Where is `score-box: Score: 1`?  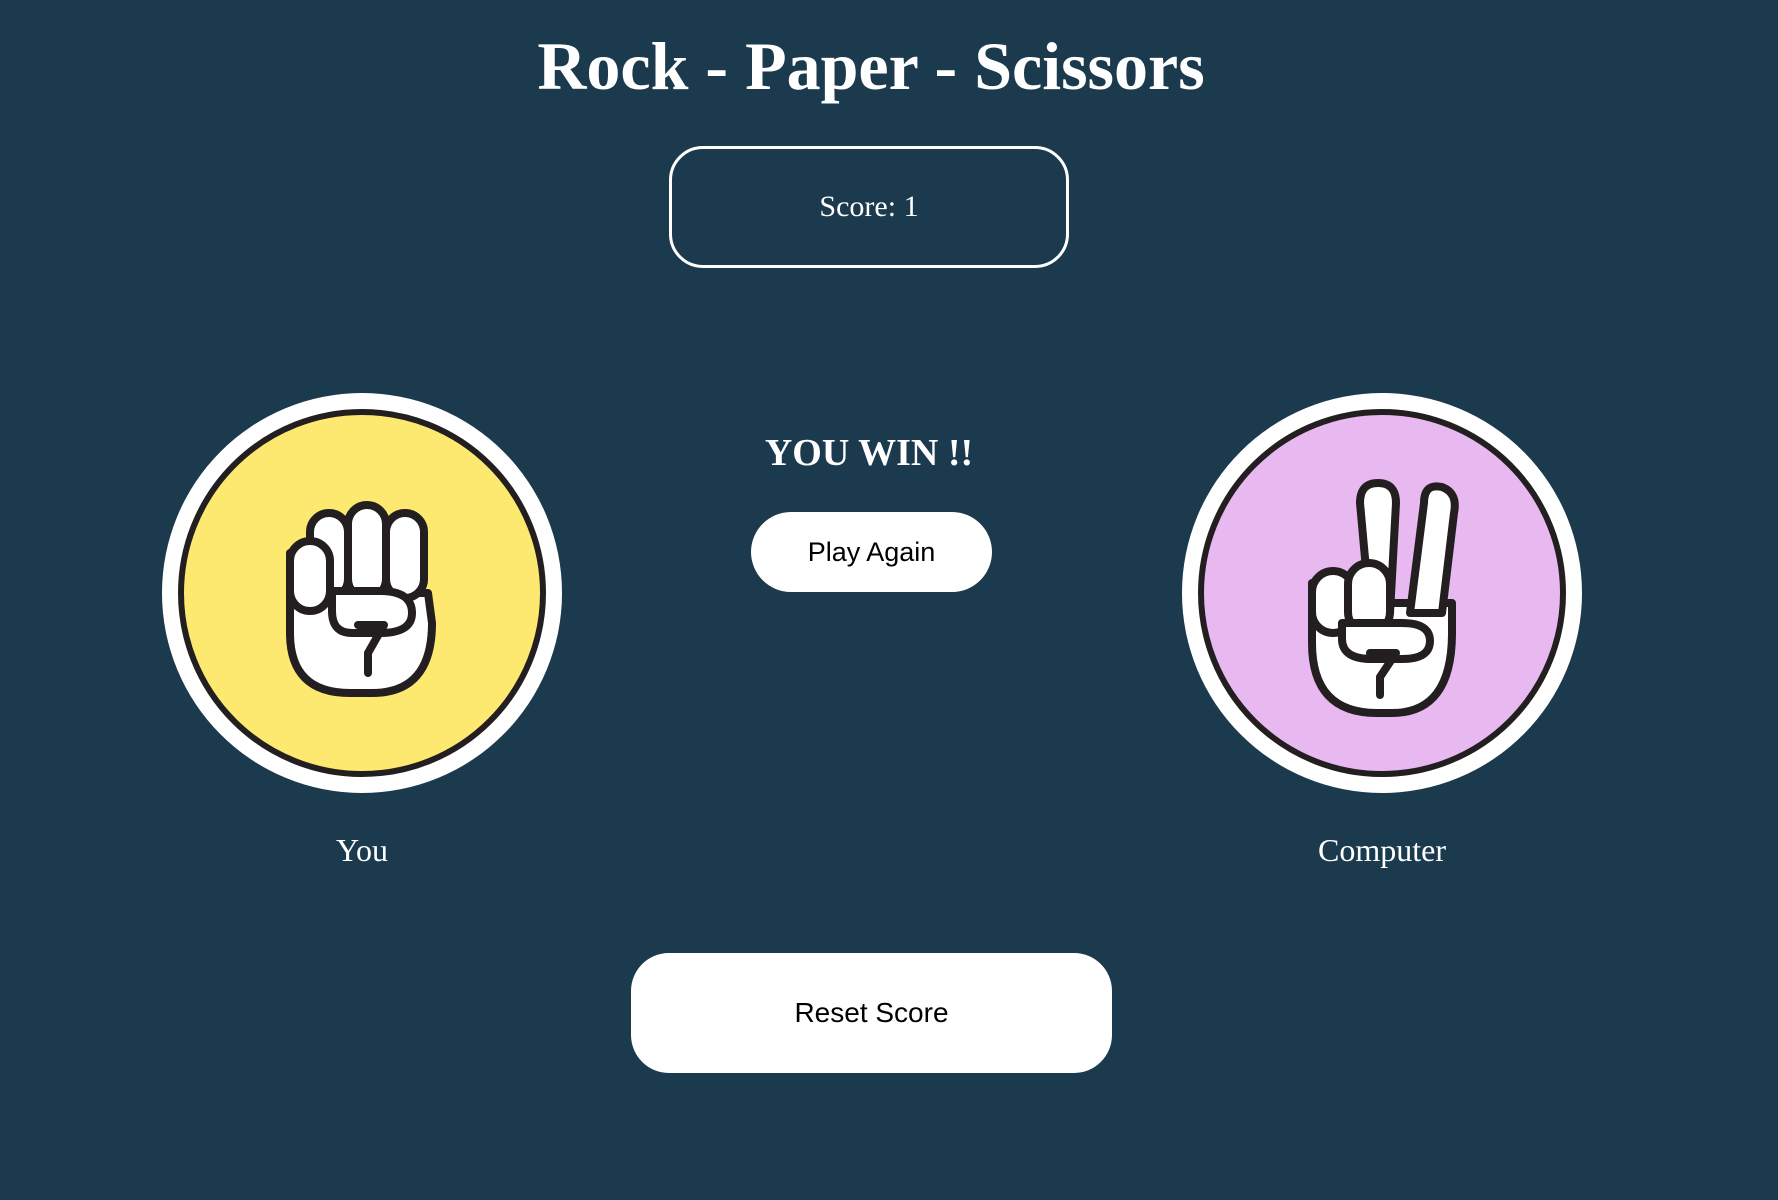 score-box: Score: 1 is located at coordinates (869, 207).